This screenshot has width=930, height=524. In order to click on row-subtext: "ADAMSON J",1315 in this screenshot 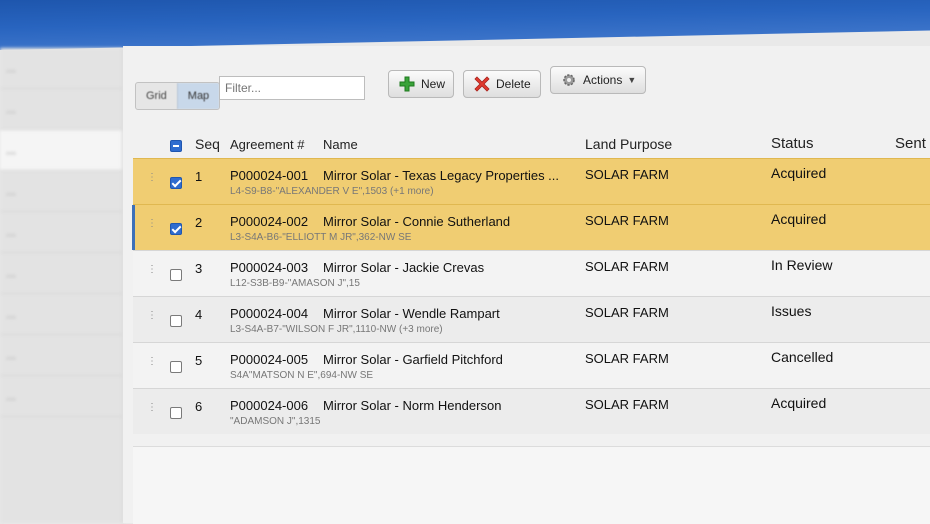, I will do `click(275, 421)`.